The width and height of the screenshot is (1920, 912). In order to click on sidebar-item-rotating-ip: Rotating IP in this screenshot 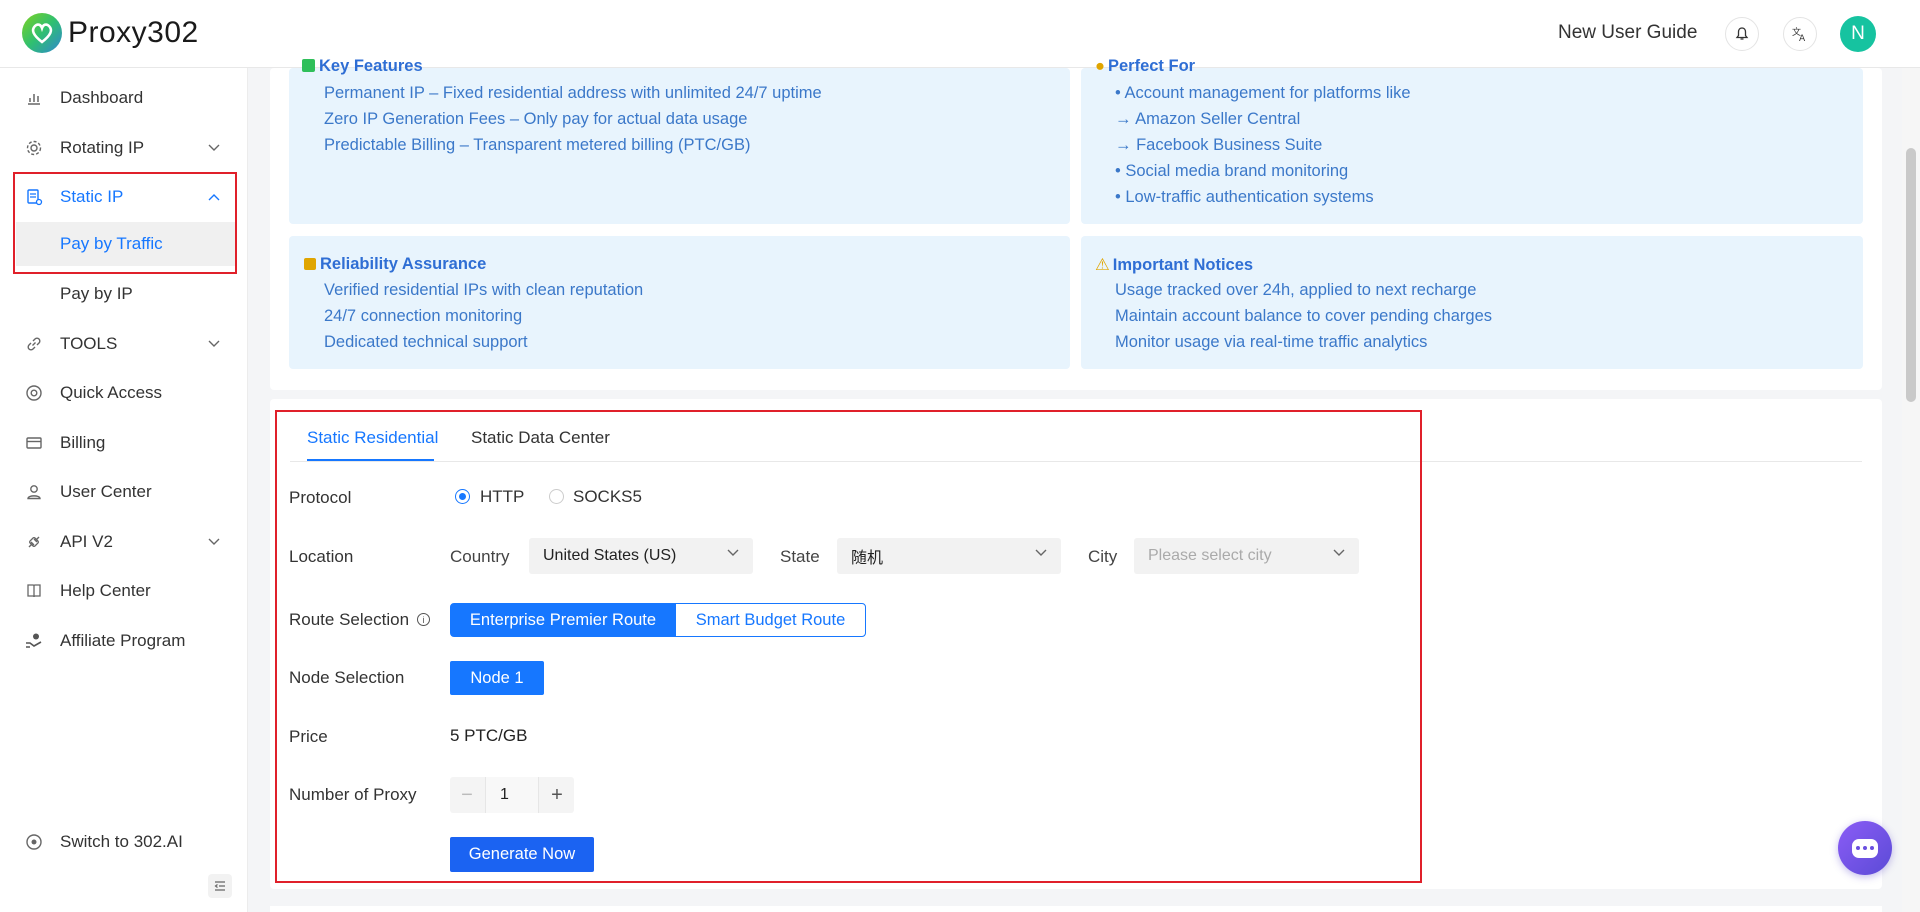, I will do `click(124, 148)`.